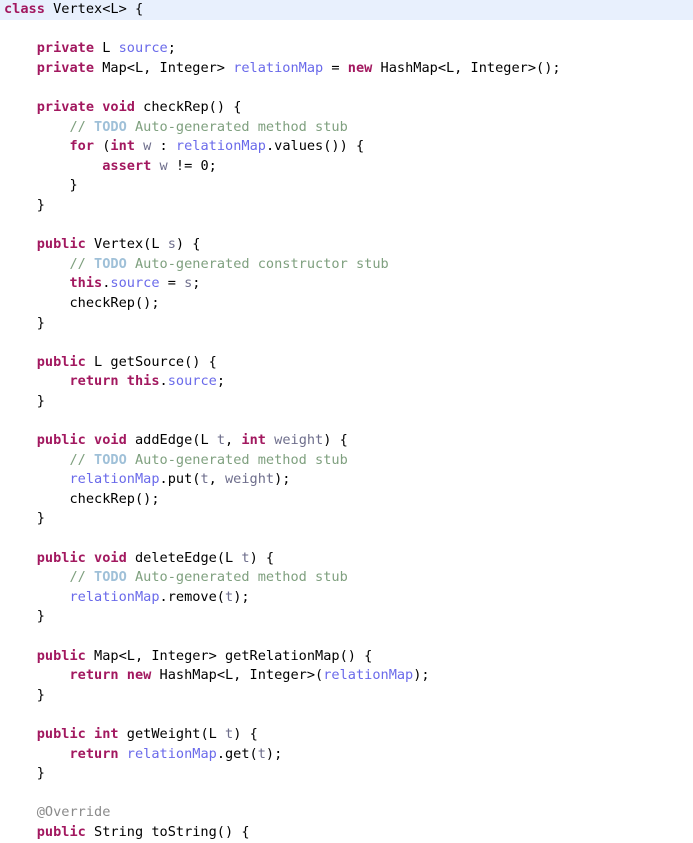 This screenshot has height=843, width=693. What do you see at coordinates (229, 655) in the screenshot?
I see `code-token-plain: Map<L, Integer> getRelationMap() {` at bounding box center [229, 655].